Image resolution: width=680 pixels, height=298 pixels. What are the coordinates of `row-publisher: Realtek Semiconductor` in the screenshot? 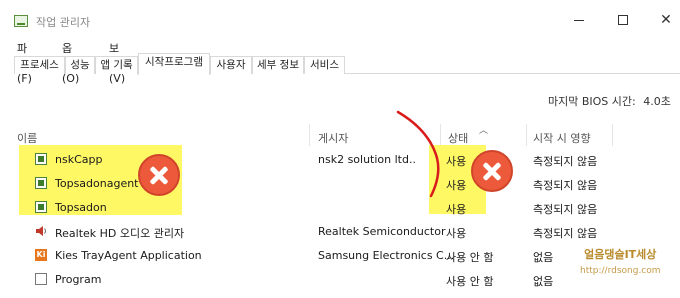 It's located at (382, 231).